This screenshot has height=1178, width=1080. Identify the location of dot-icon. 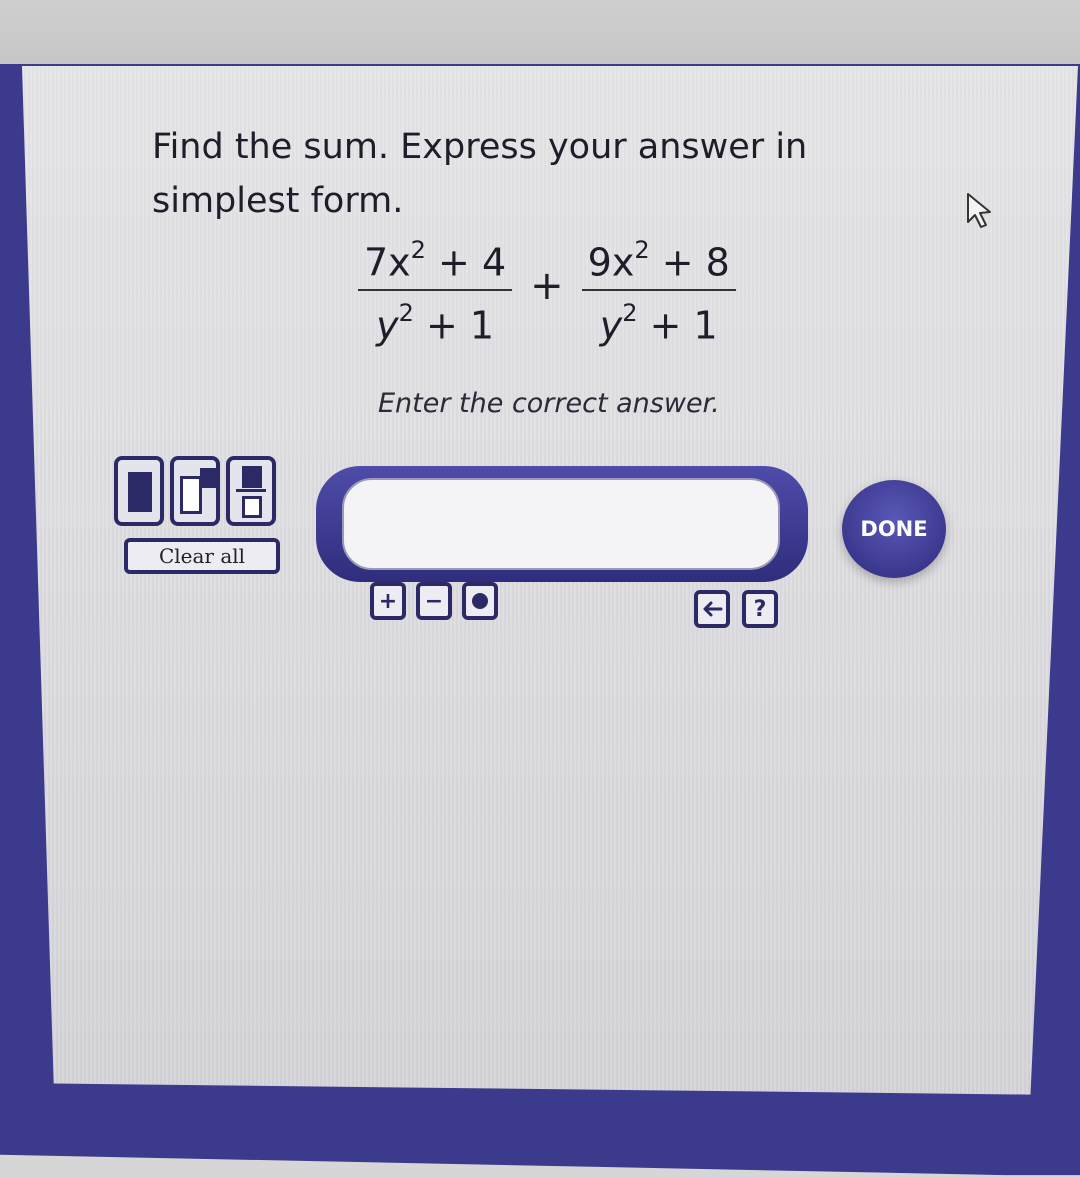
(480, 601).